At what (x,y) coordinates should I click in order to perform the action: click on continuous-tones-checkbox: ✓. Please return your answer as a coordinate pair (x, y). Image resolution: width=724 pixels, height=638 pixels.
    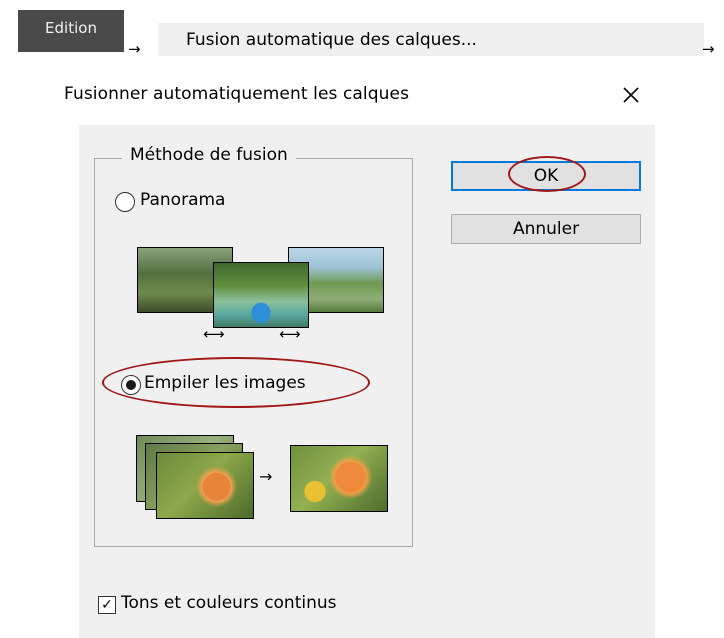
    Looking at the image, I should click on (107, 605).